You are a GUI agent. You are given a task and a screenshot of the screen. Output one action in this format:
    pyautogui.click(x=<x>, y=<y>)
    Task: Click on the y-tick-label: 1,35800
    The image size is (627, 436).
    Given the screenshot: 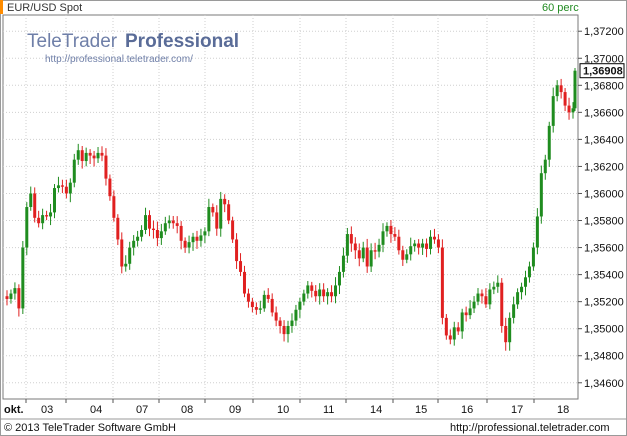 What is the action you would take?
    pyautogui.click(x=604, y=222)
    